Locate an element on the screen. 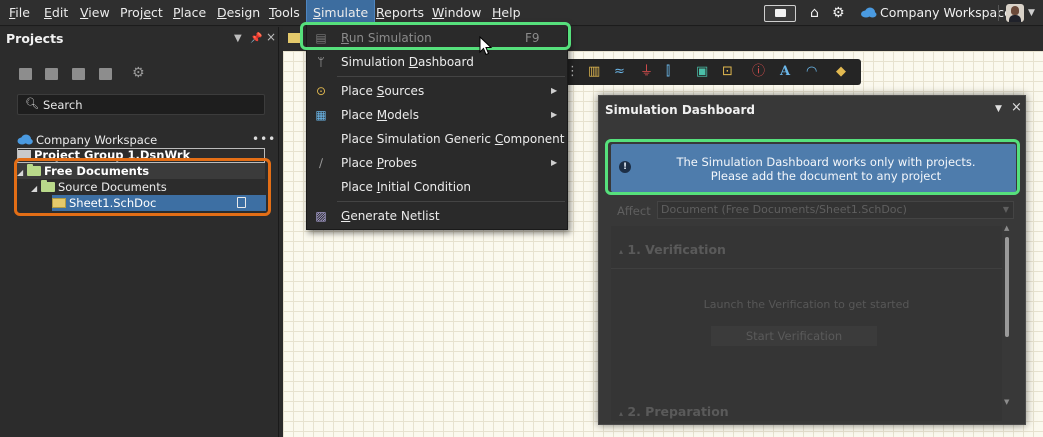 This screenshot has height=437, width=1043. pin-icon: 📌 is located at coordinates (256, 38).